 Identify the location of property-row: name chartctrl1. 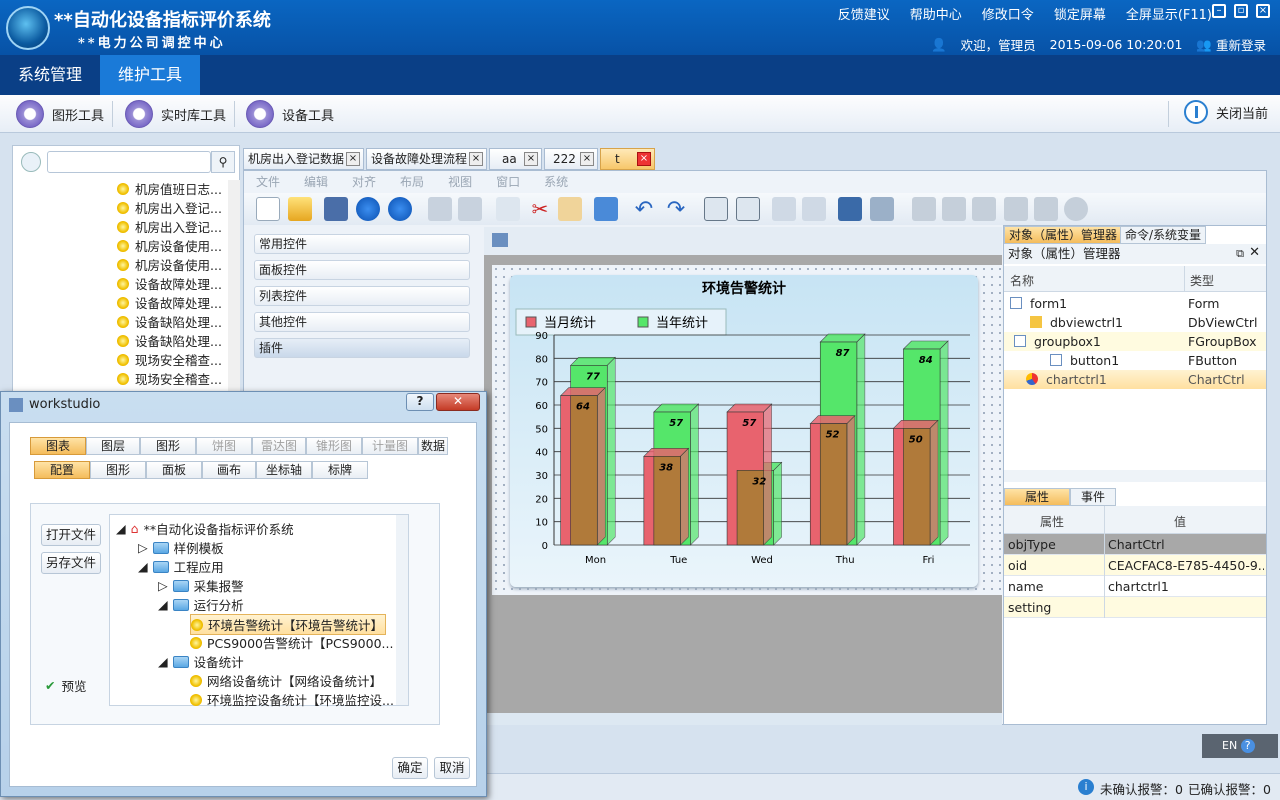
(1135, 586).